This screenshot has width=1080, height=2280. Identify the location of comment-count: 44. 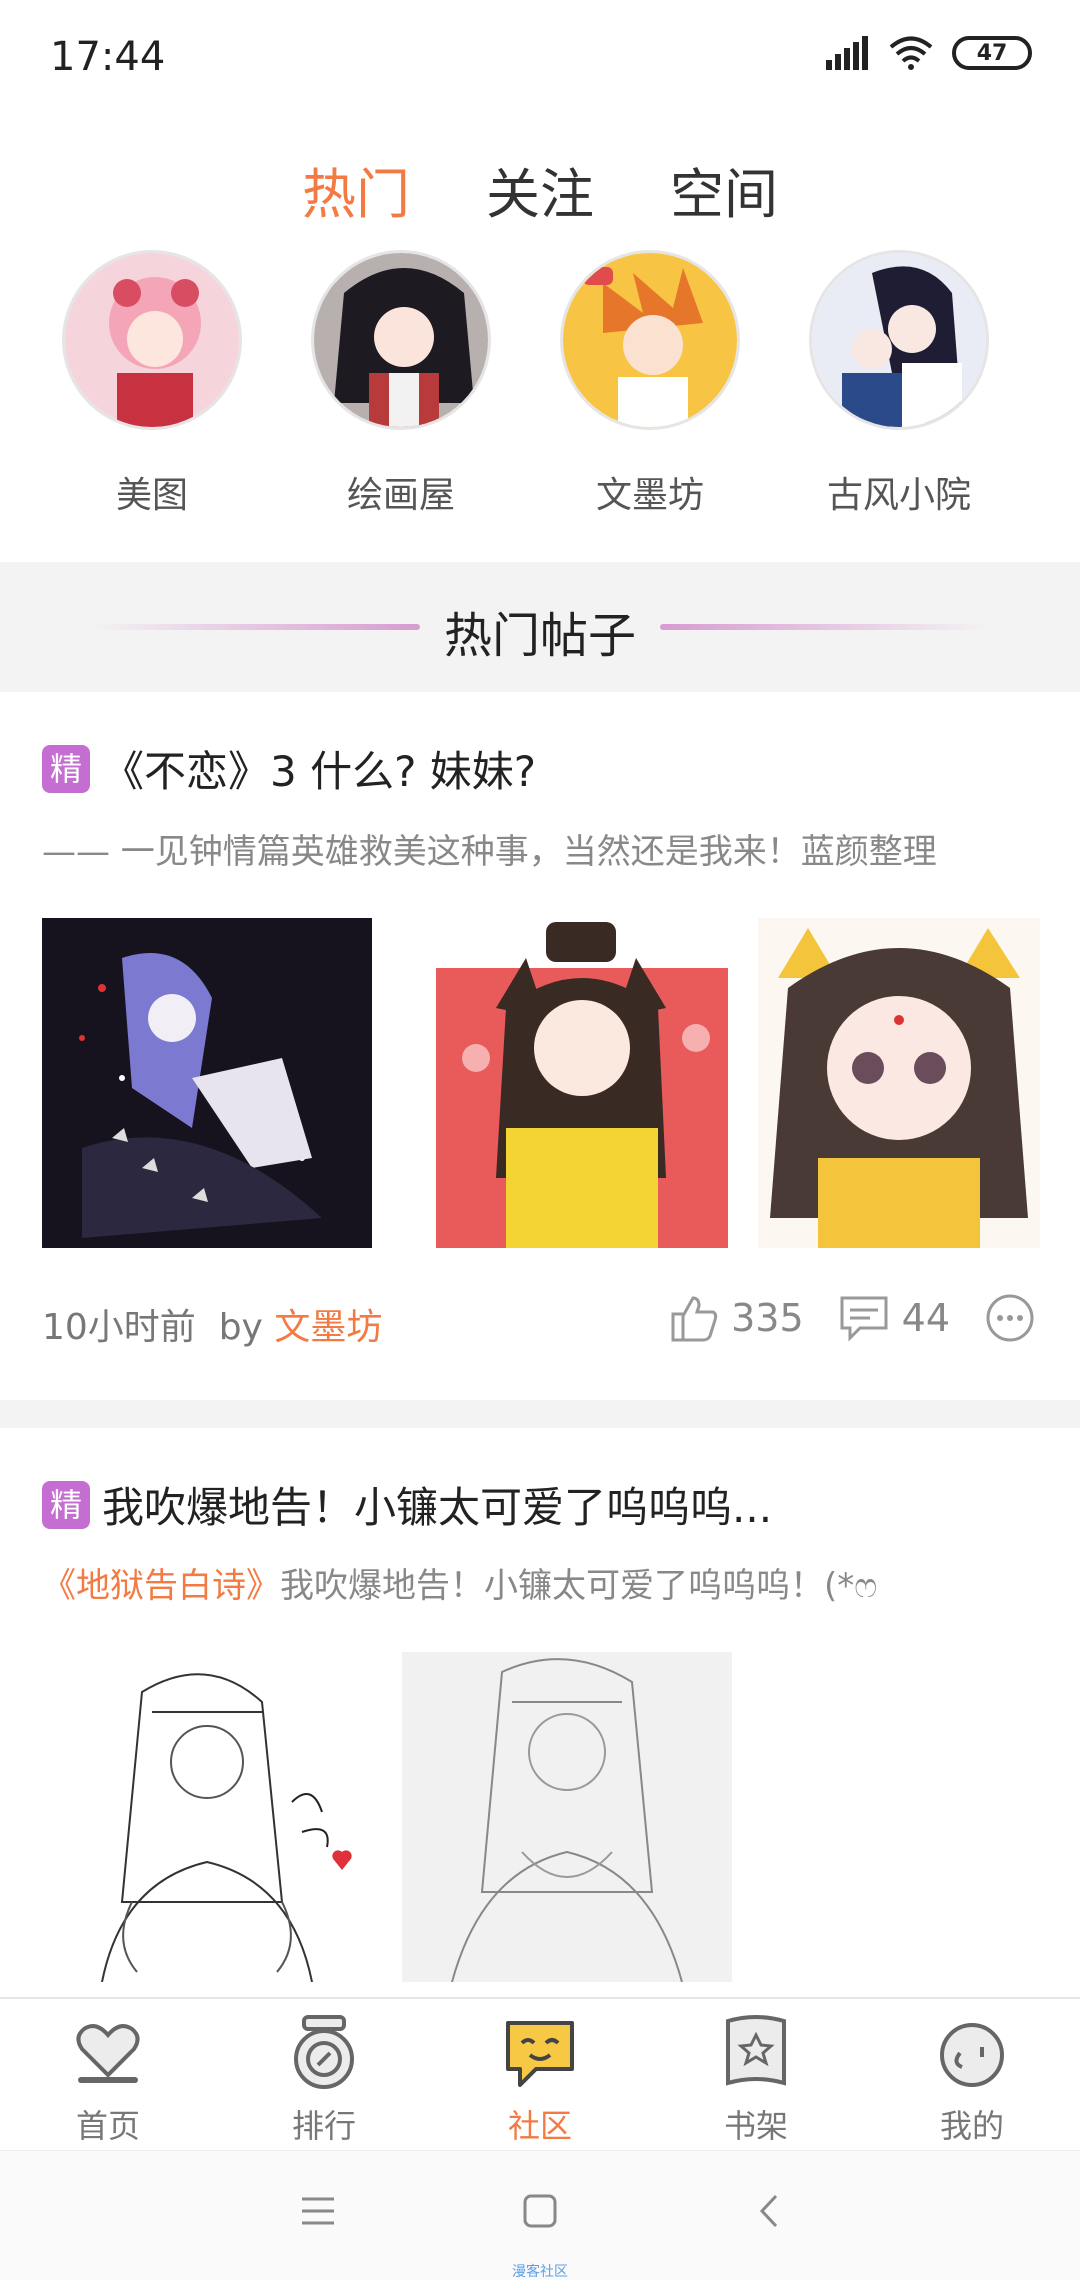
(925, 1318).